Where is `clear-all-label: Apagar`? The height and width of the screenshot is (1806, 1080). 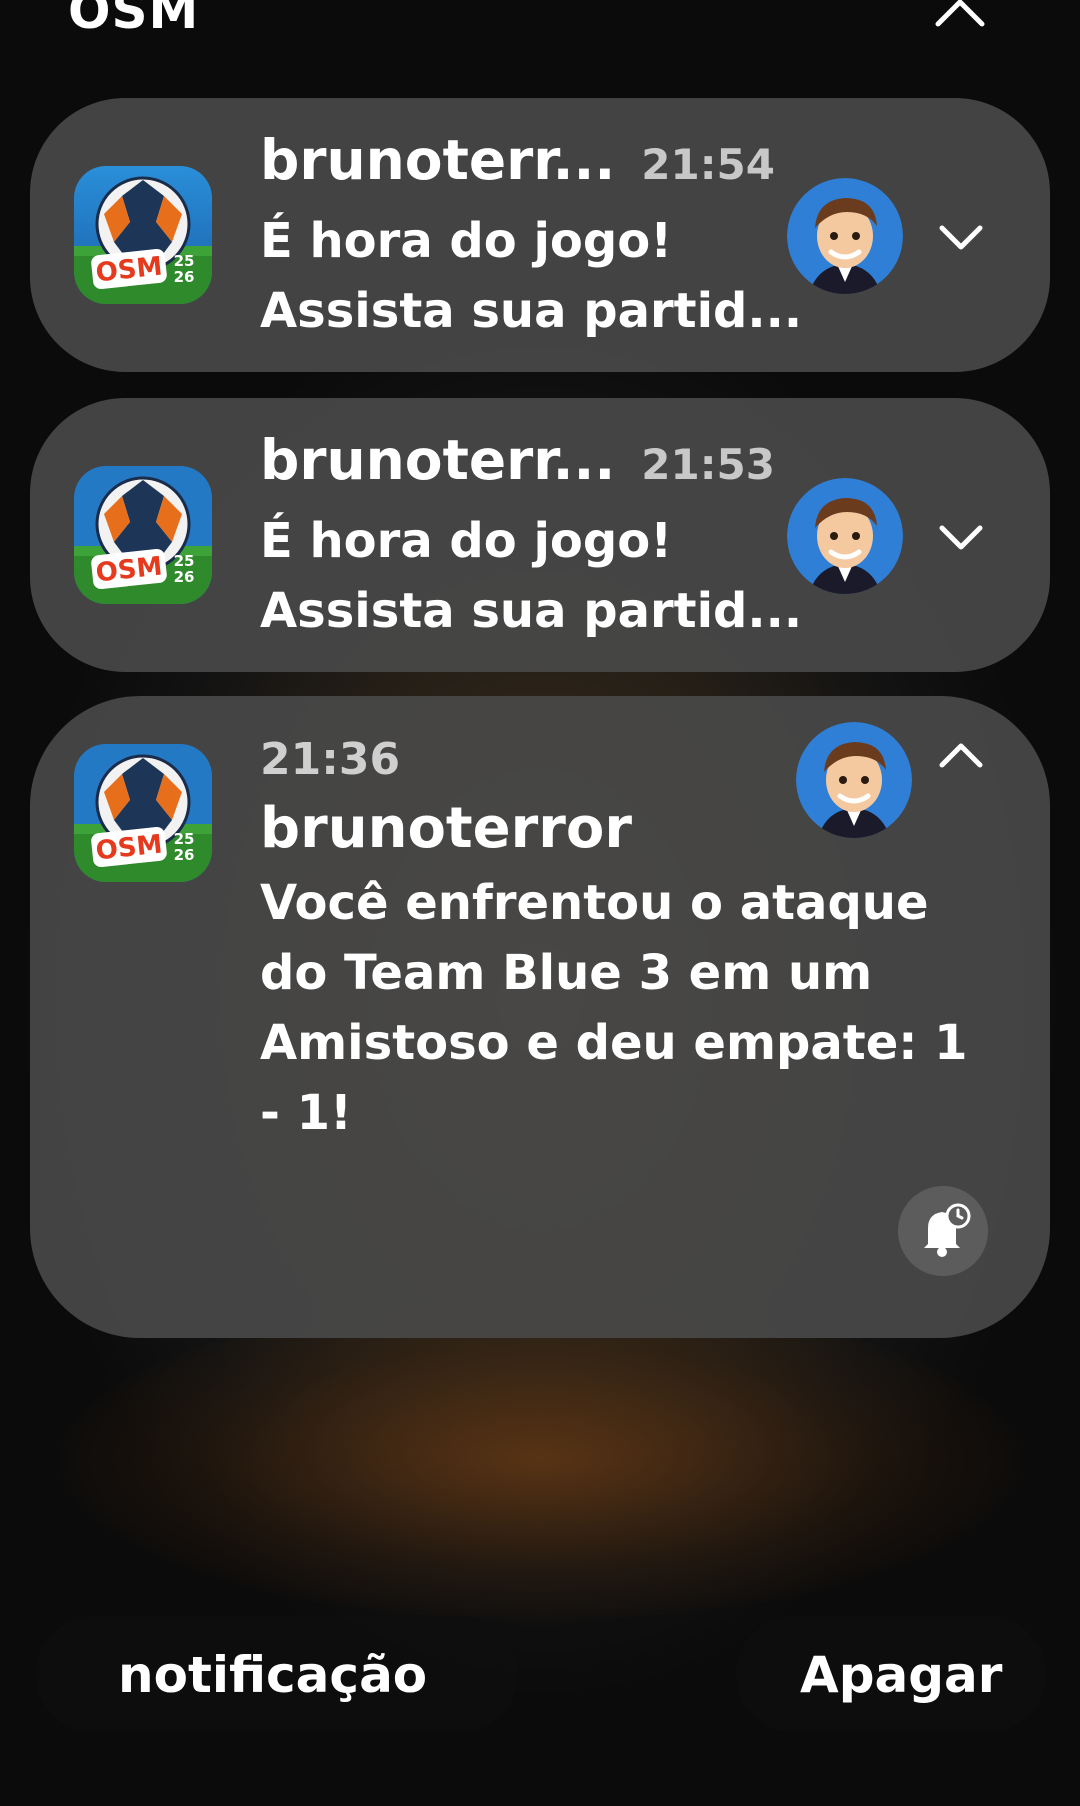 clear-all-label: Apagar is located at coordinates (901, 1675).